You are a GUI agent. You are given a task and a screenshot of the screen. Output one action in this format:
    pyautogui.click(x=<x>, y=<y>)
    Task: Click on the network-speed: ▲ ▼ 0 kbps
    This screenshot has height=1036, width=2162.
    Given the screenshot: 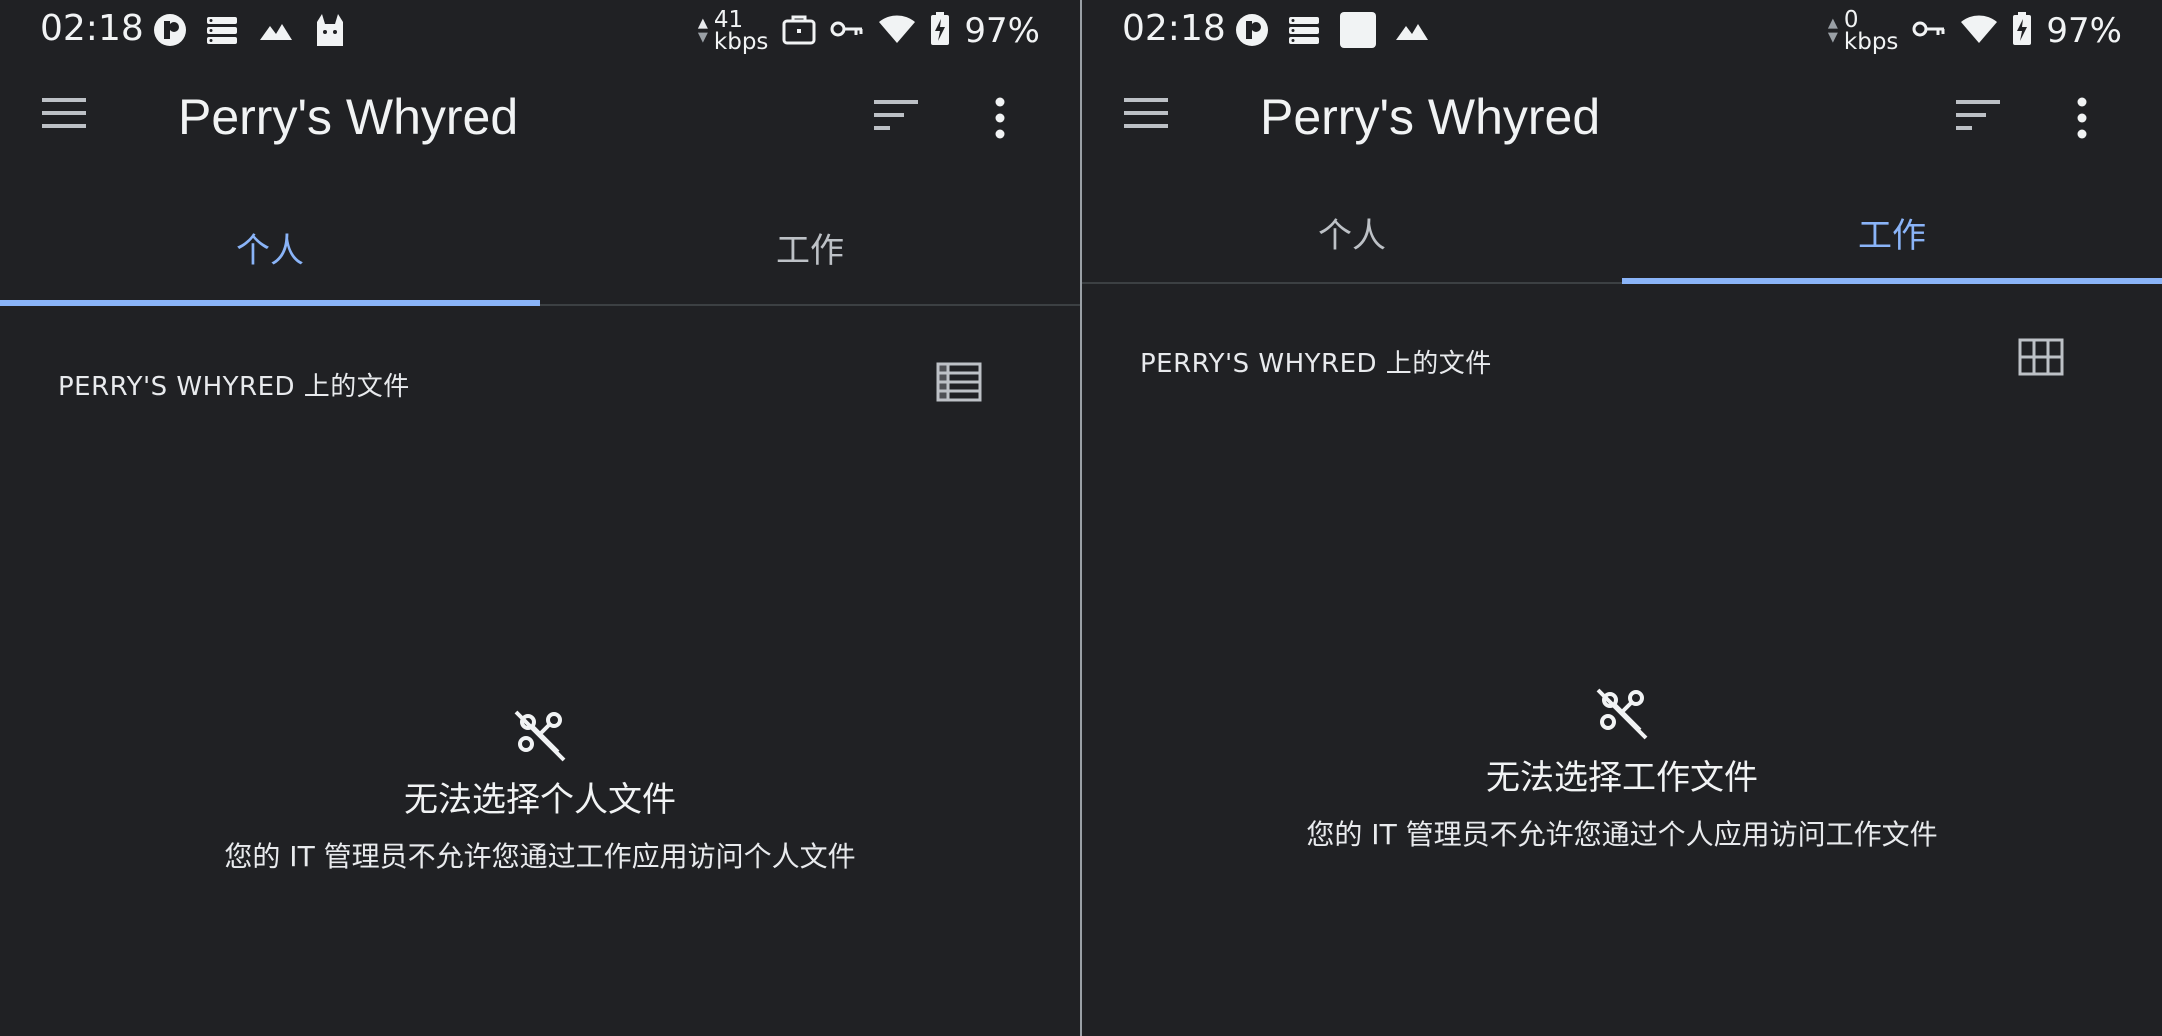 What is the action you would take?
    pyautogui.click(x=1863, y=31)
    